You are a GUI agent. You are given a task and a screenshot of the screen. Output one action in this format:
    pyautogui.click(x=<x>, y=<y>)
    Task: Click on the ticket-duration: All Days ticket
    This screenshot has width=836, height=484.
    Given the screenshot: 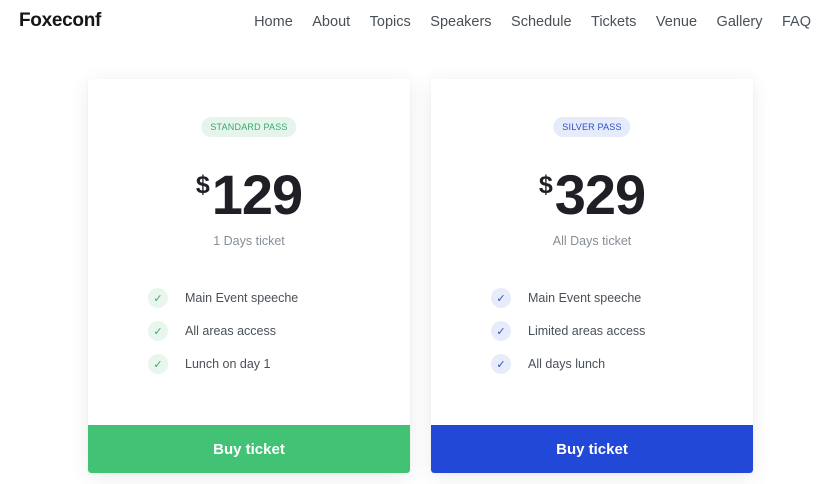 What is the action you would take?
    pyautogui.click(x=592, y=241)
    